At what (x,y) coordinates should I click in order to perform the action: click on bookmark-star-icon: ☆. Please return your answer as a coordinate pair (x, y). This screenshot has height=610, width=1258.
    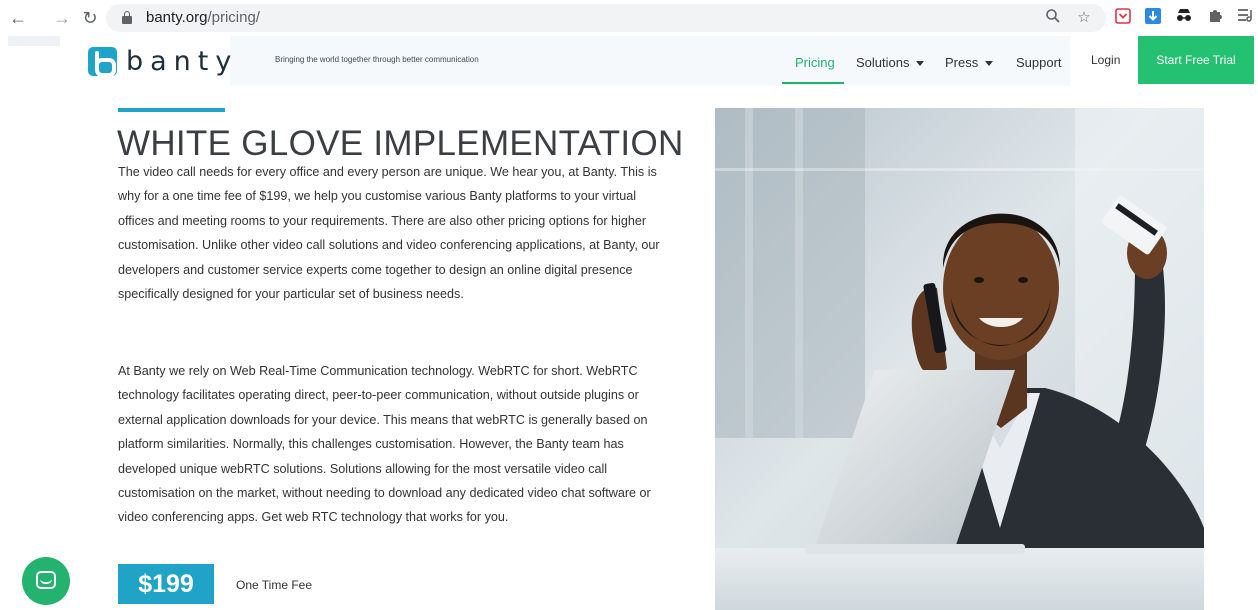
    Looking at the image, I should click on (1084, 18).